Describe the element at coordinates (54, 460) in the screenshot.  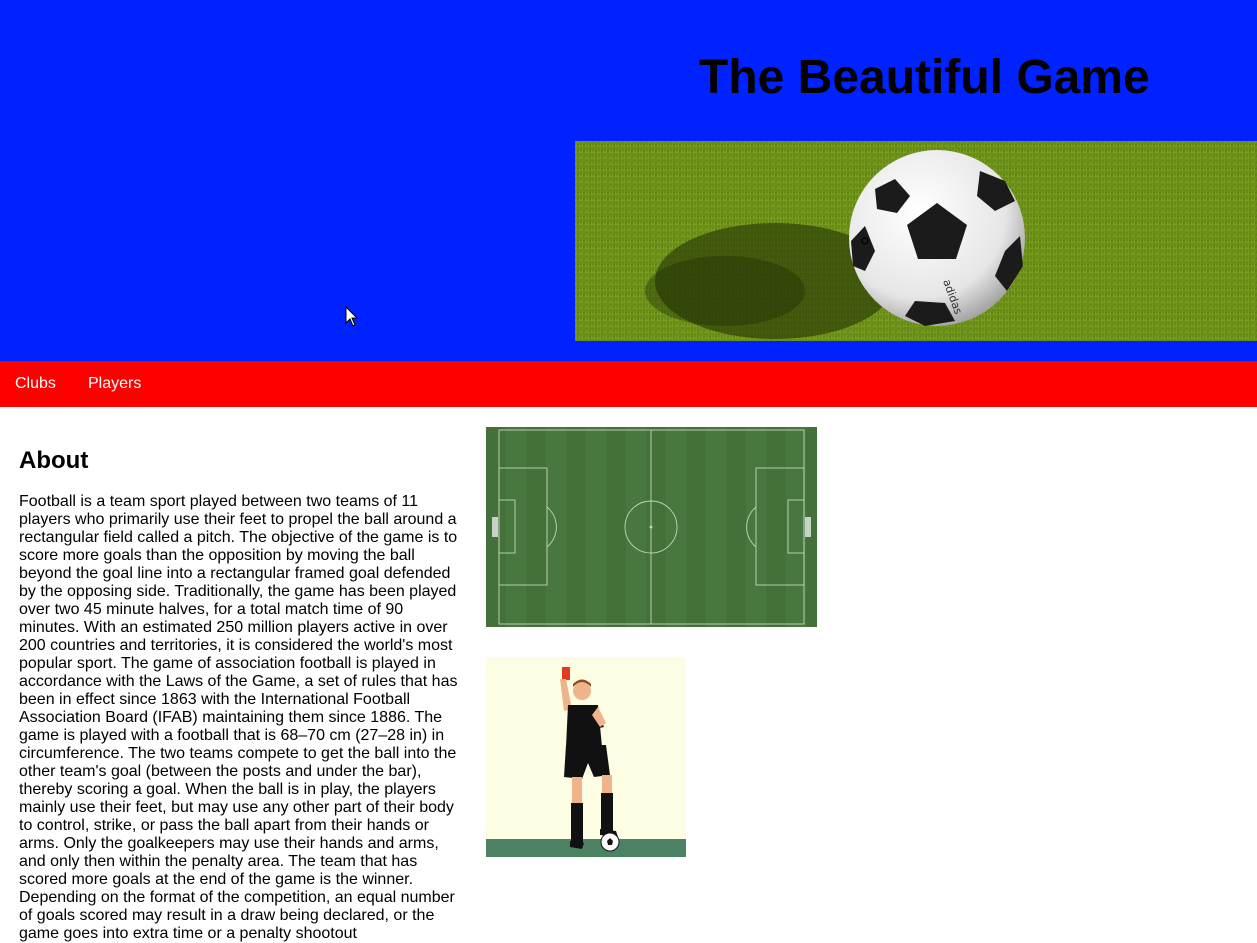
I see `about-heading: About` at that location.